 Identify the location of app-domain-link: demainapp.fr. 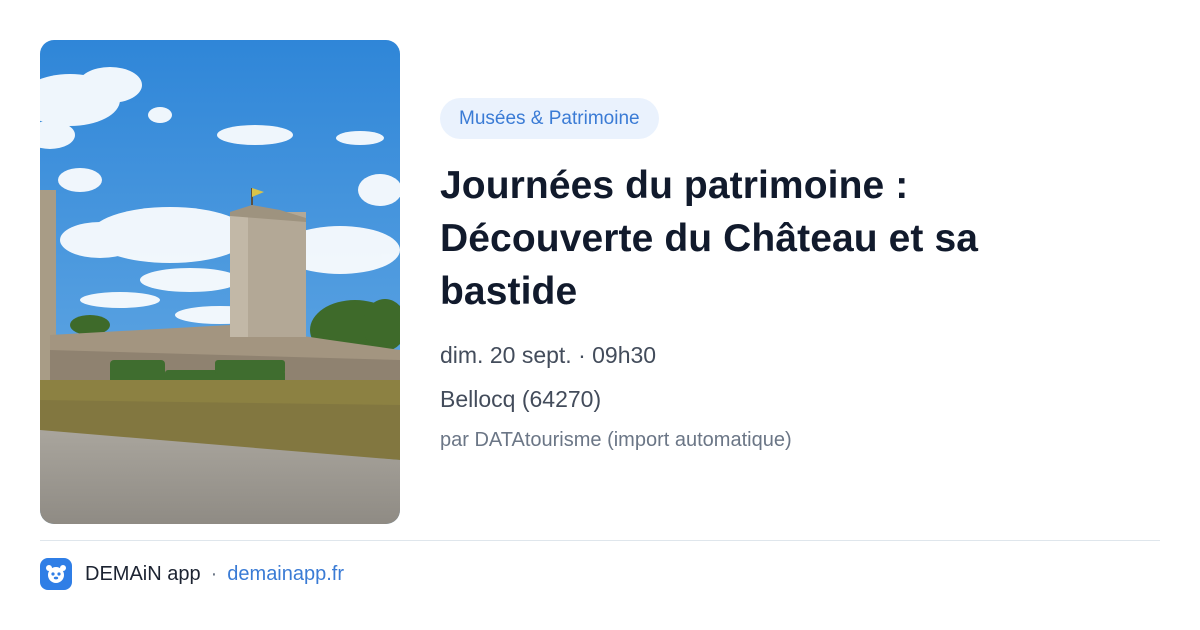
(285, 574).